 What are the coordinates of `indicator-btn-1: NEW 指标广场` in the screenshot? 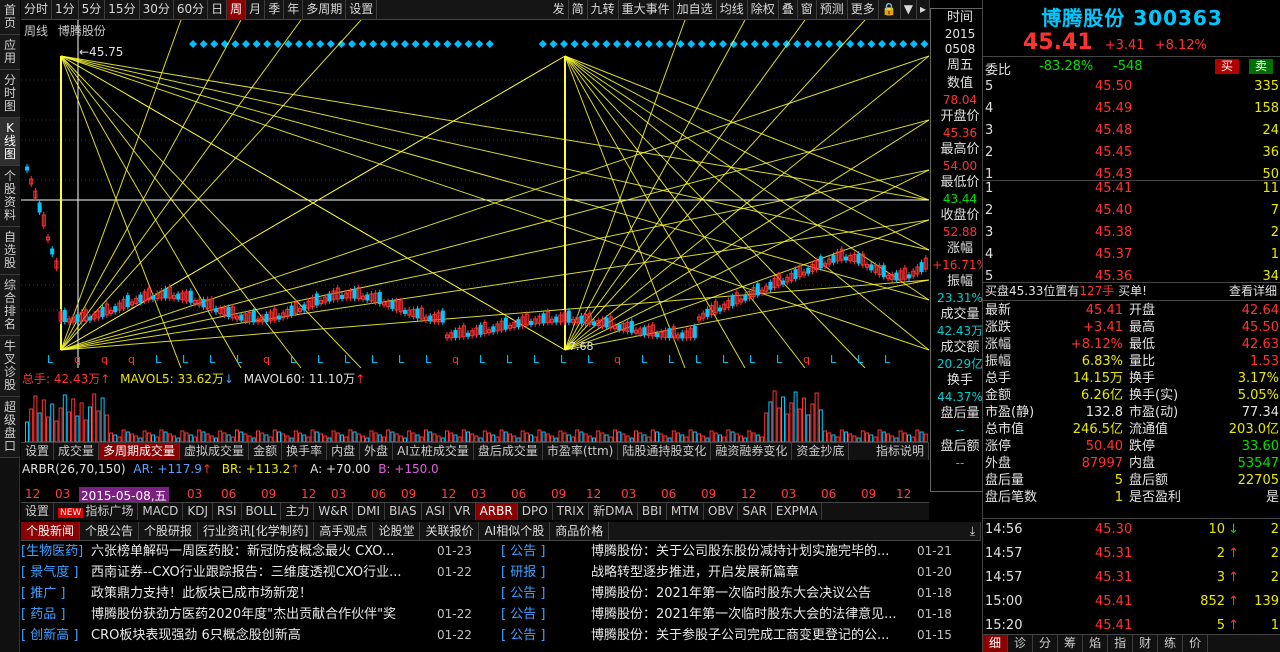 It's located at (96, 511).